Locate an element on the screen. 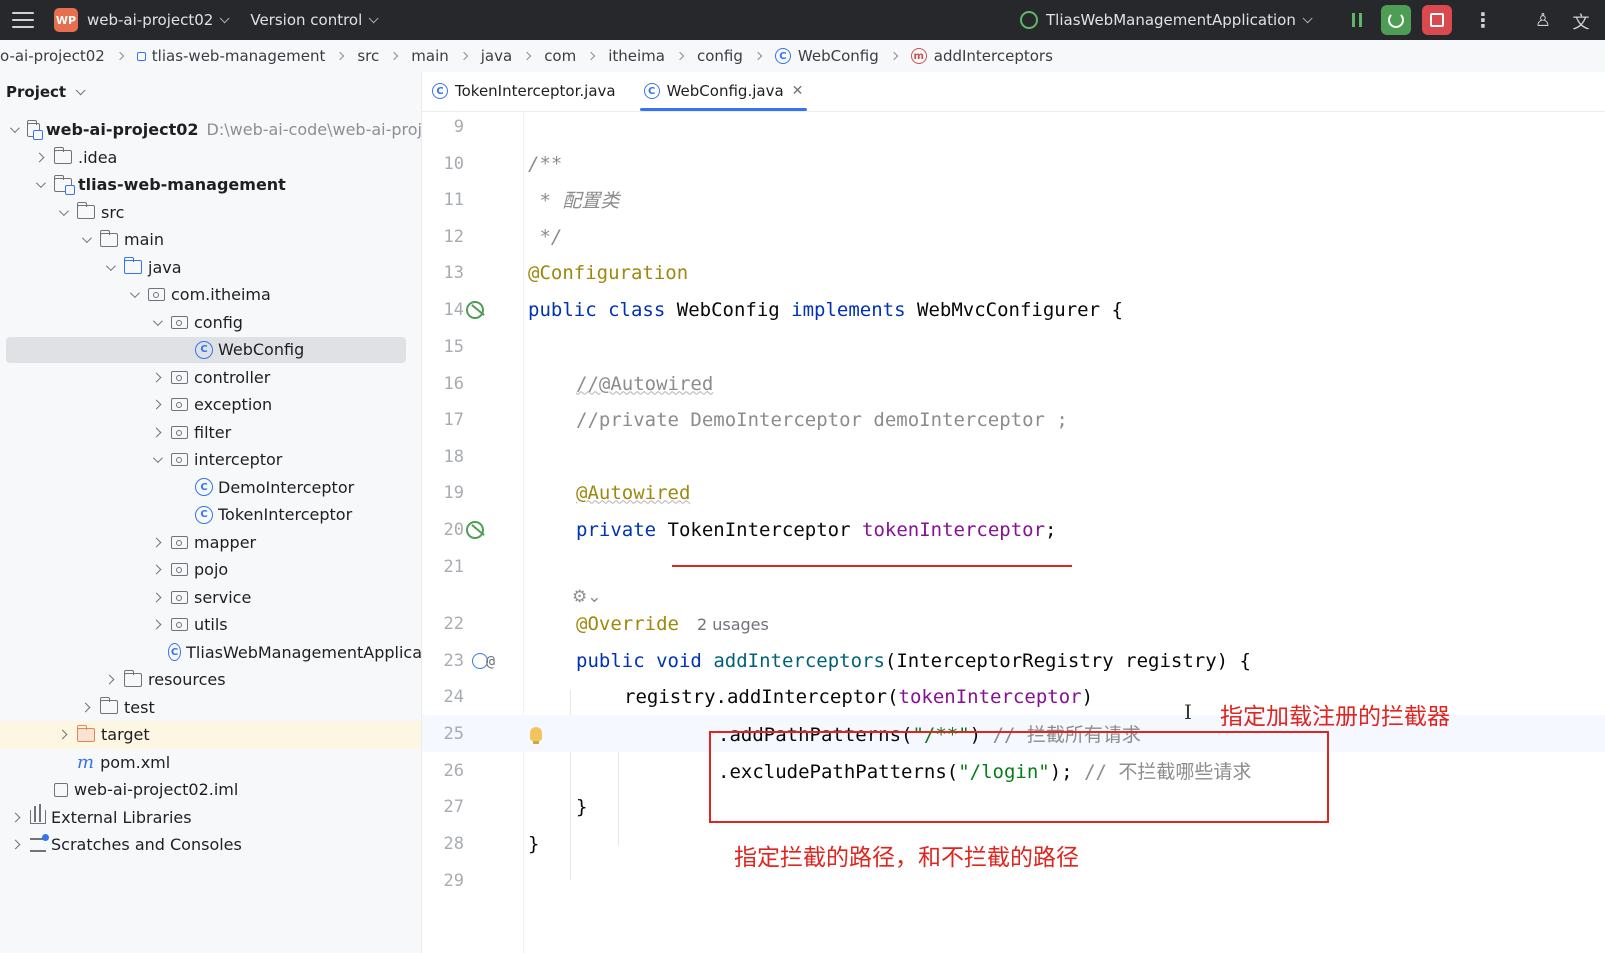 This screenshot has height=953, width=1605. spring-bean-icon is located at coordinates (475, 309).